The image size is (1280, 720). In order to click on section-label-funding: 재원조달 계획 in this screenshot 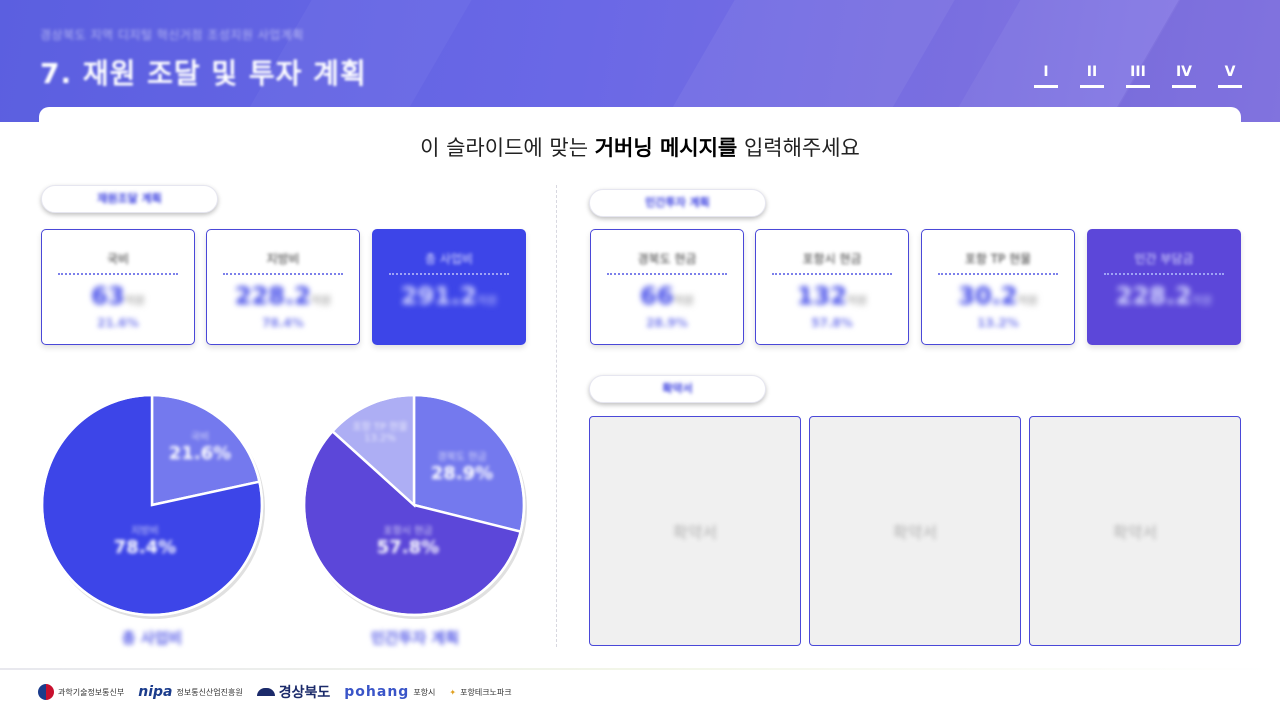, I will do `click(129, 199)`.